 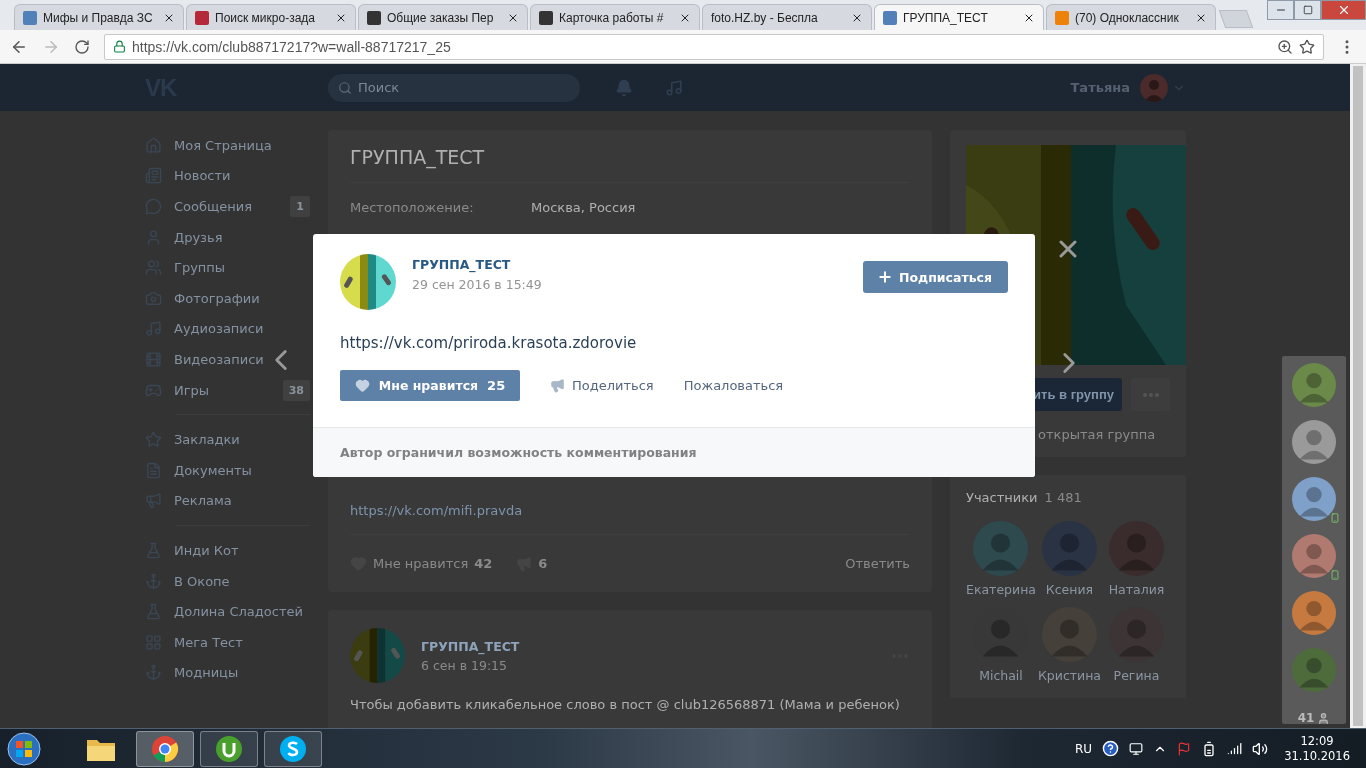 What do you see at coordinates (1063, 497) in the screenshot?
I see `members-count: 1 481` at bounding box center [1063, 497].